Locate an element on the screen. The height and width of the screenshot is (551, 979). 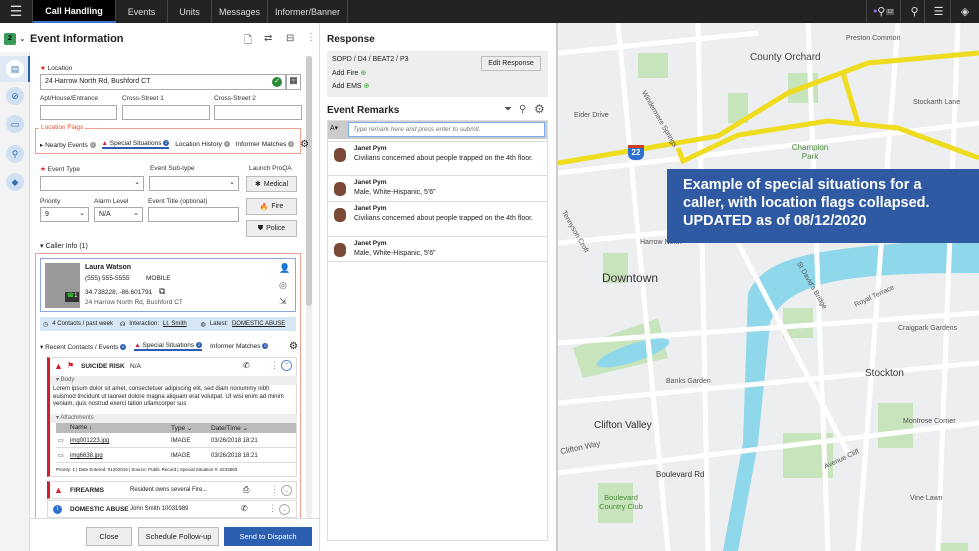
event-title-label: Event Title (optional) is located at coordinates (178, 201).